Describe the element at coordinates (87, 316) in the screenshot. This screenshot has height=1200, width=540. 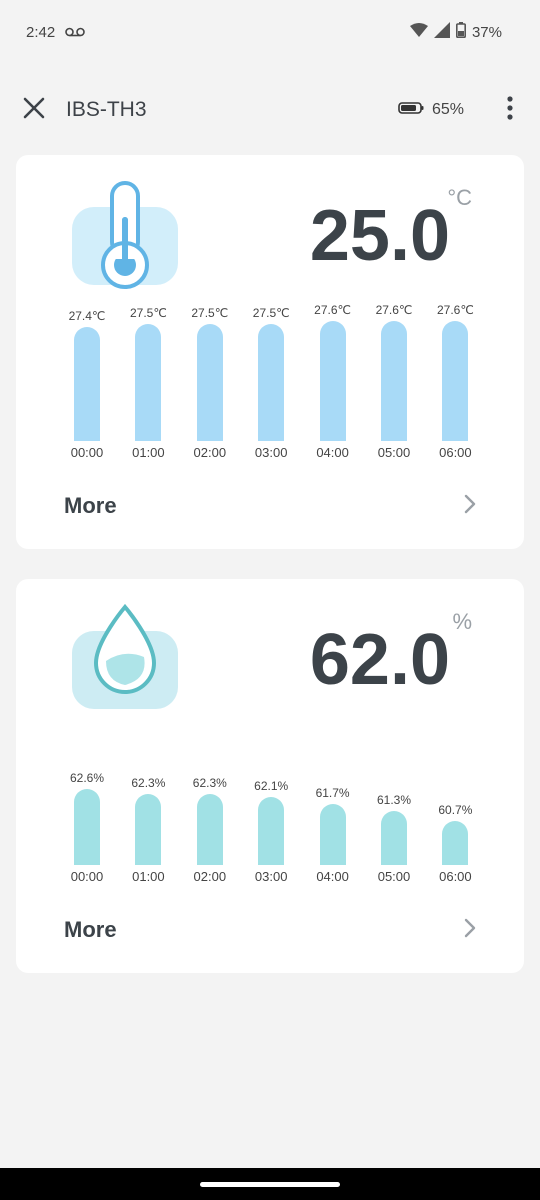
I see `temperature-bar-value-label: 27.4℃` at that location.